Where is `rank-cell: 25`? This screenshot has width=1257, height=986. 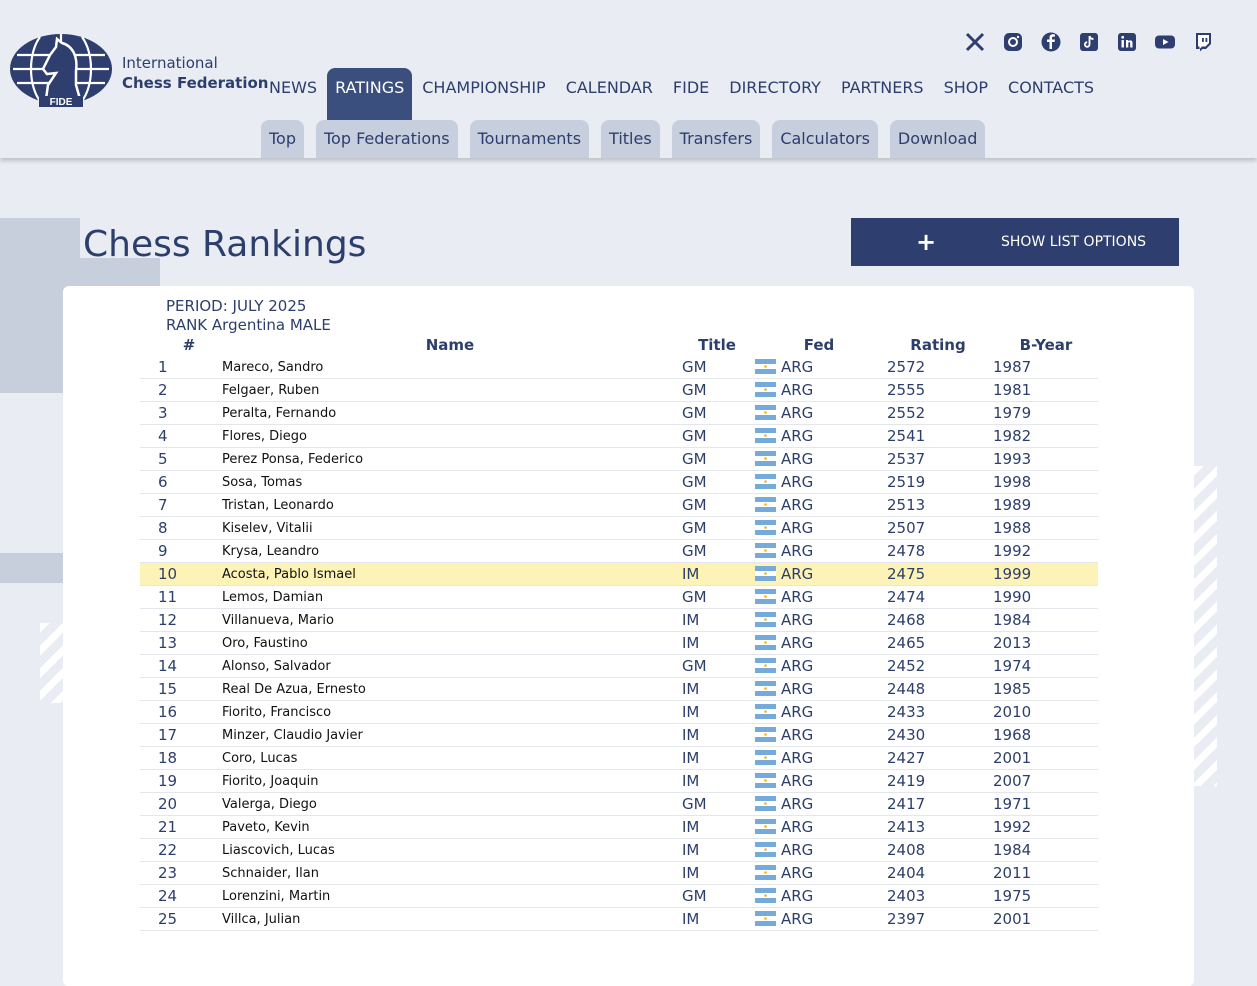
rank-cell: 25 is located at coordinates (168, 919).